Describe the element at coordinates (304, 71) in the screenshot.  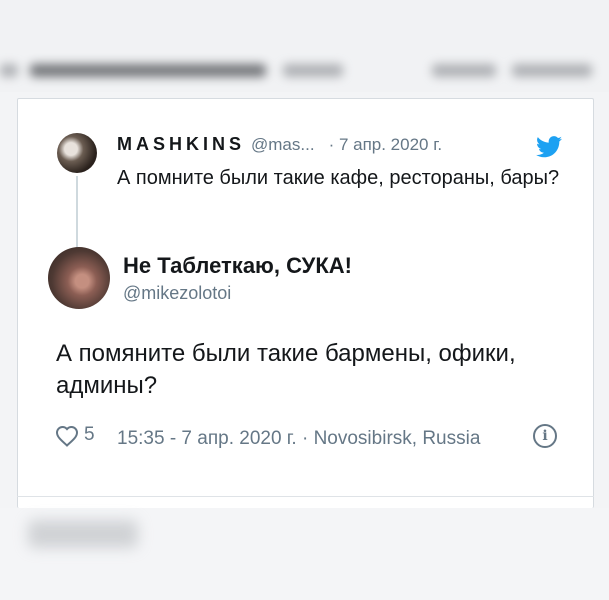
I see `blurred-background-text` at that location.